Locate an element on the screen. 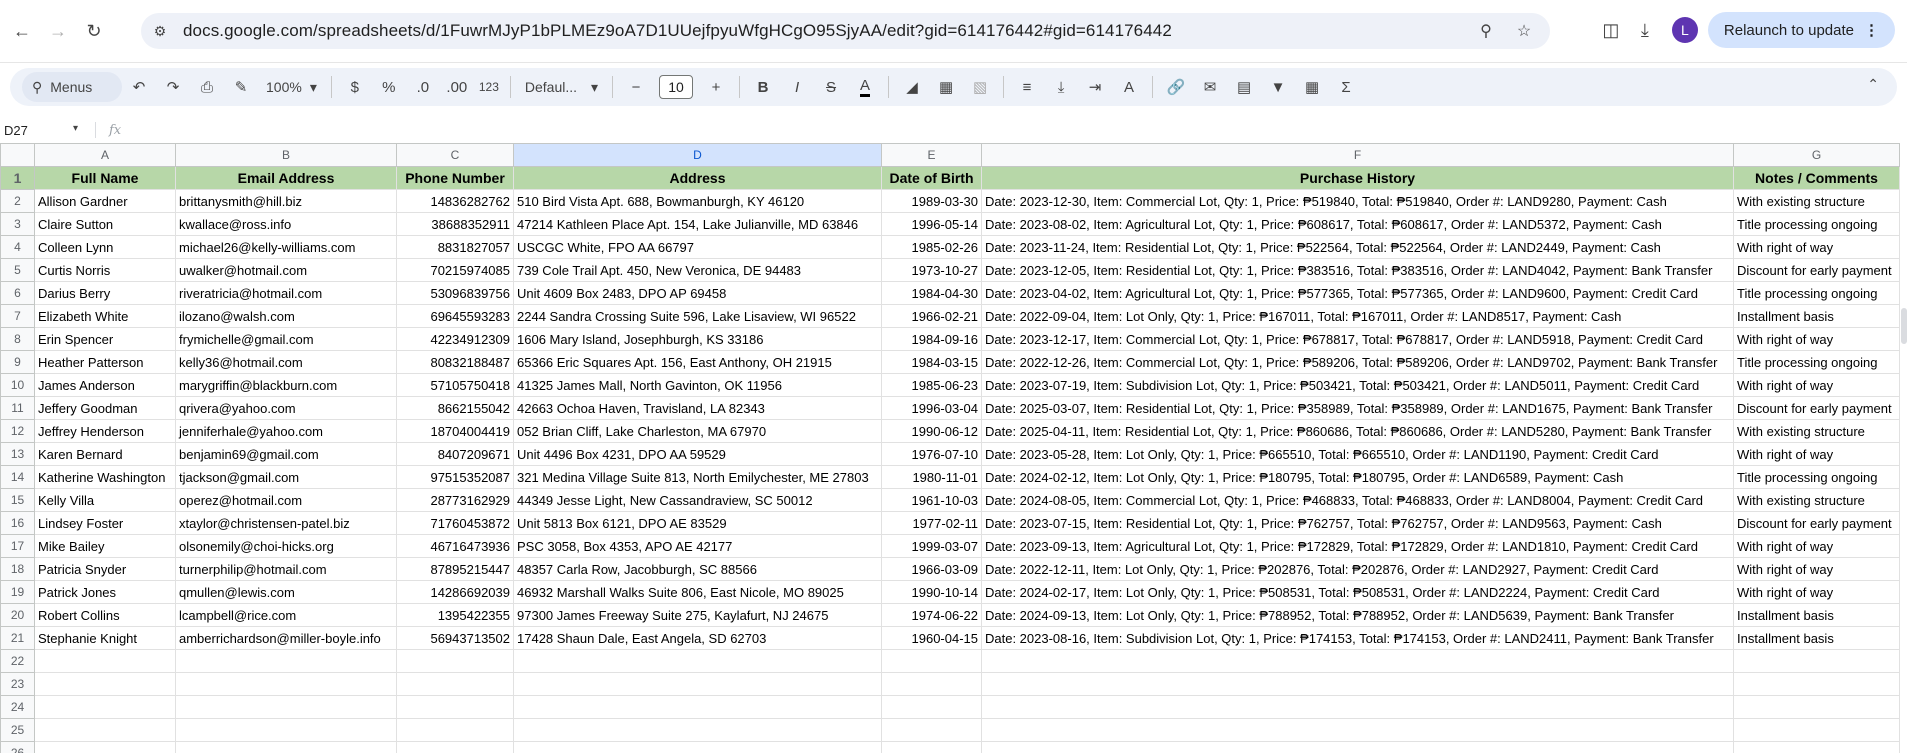  cell-c11: 8662155042 is located at coordinates (455, 408).